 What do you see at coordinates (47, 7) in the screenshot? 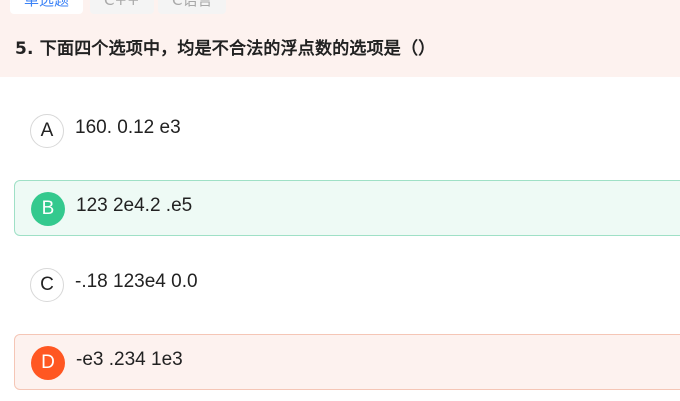
I see `tag-single-choice: 单选题` at bounding box center [47, 7].